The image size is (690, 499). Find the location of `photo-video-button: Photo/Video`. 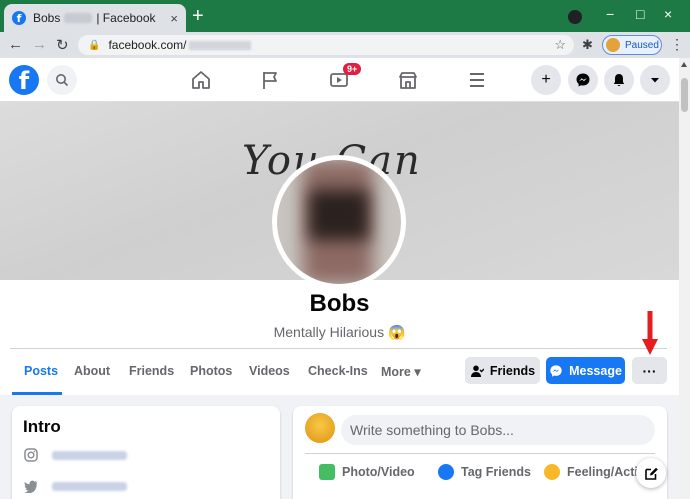

photo-video-button: Photo/Video is located at coordinates (367, 472).